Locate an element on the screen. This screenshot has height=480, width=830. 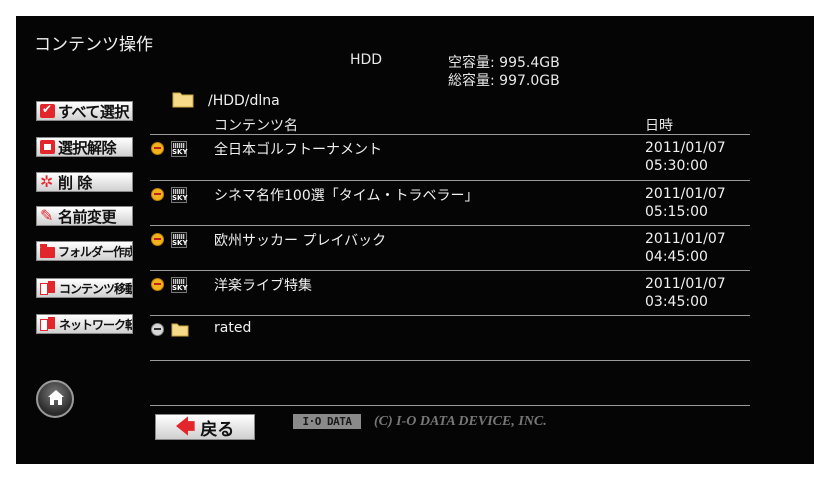
device-label: HDD is located at coordinates (366, 60).